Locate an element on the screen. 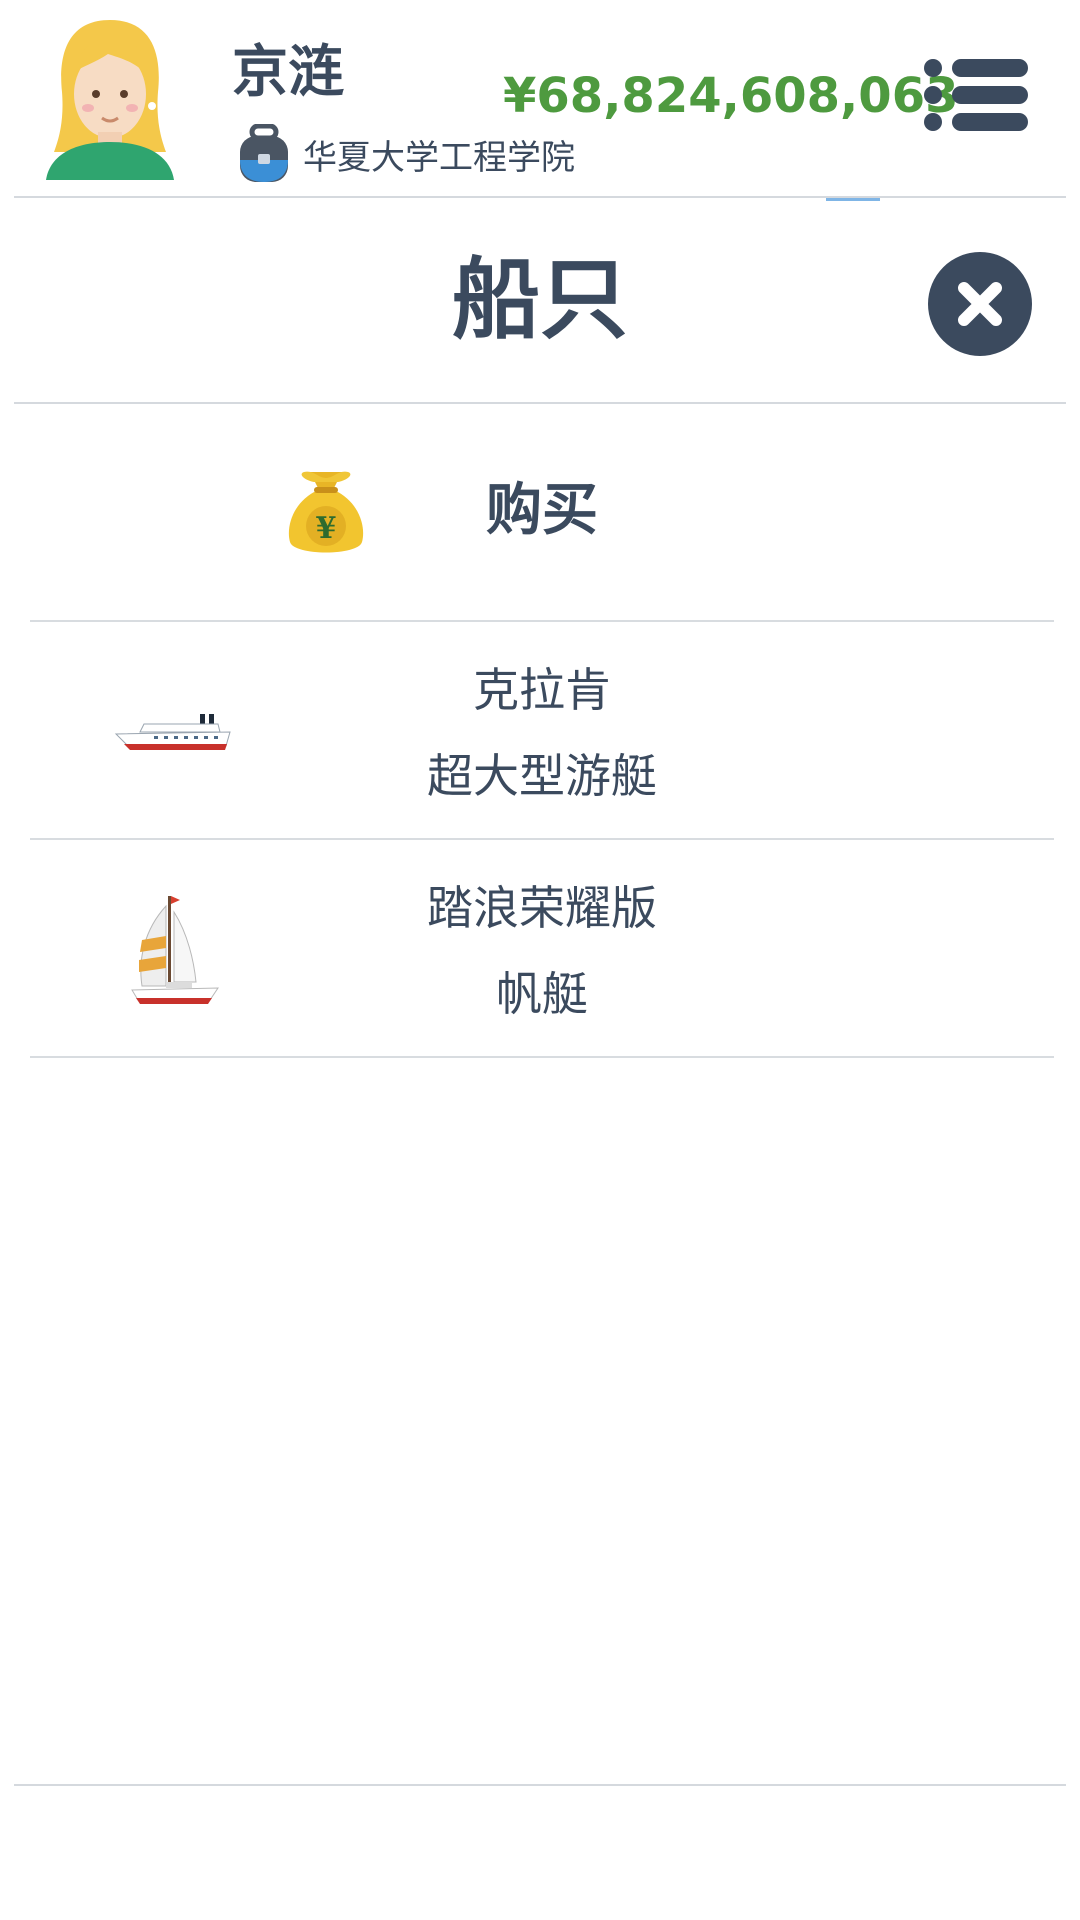  player-name: 京涟 is located at coordinates (288, 72).